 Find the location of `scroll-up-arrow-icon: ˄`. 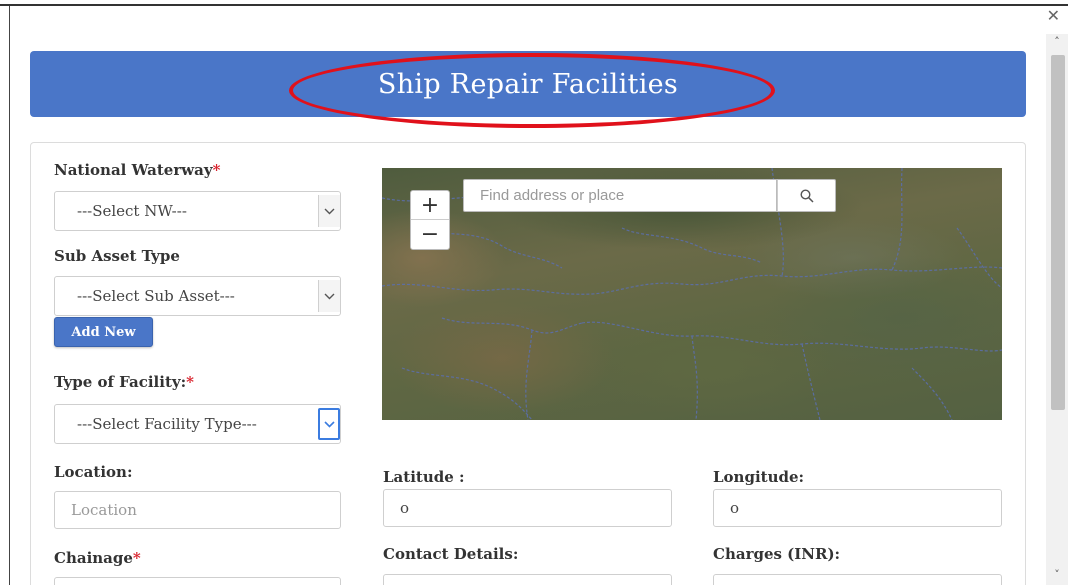

scroll-up-arrow-icon: ˄ is located at coordinates (1057, 42).